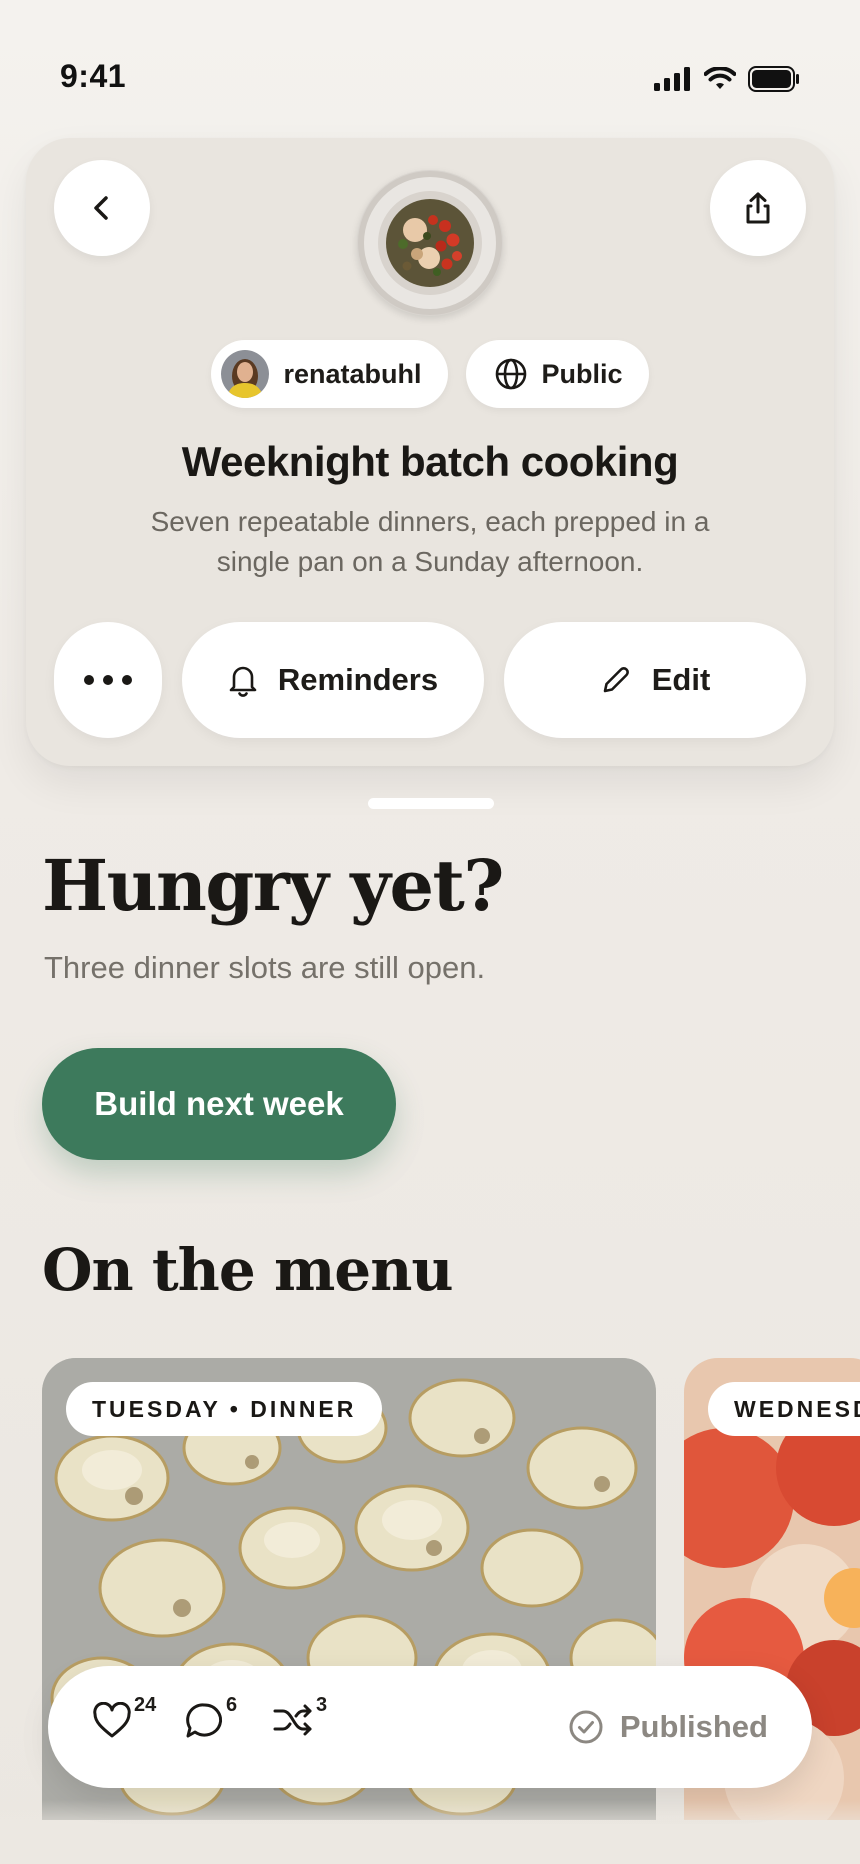 Image resolution: width=860 pixels, height=1864 pixels. I want to click on like-stat: 24, so click(124, 1717).